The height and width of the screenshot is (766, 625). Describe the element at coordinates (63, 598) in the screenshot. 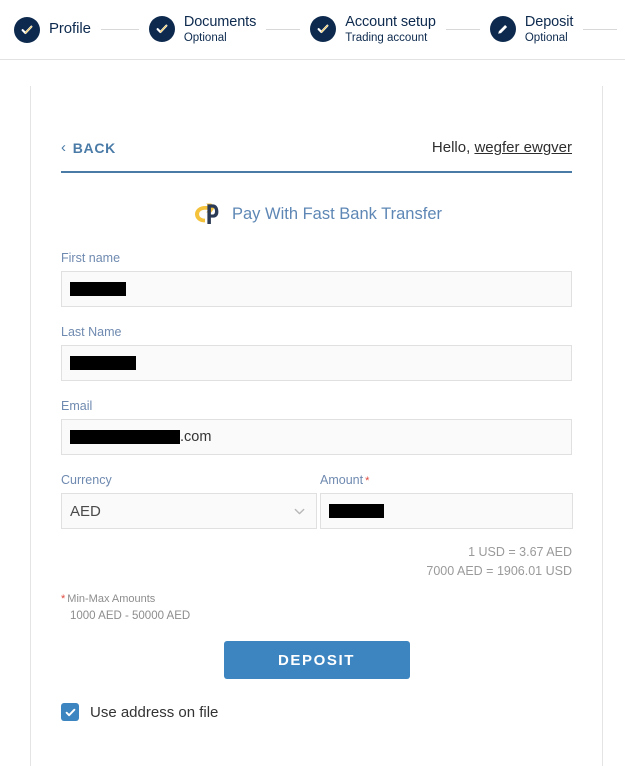

I see `min-max-asterisk: *` at that location.